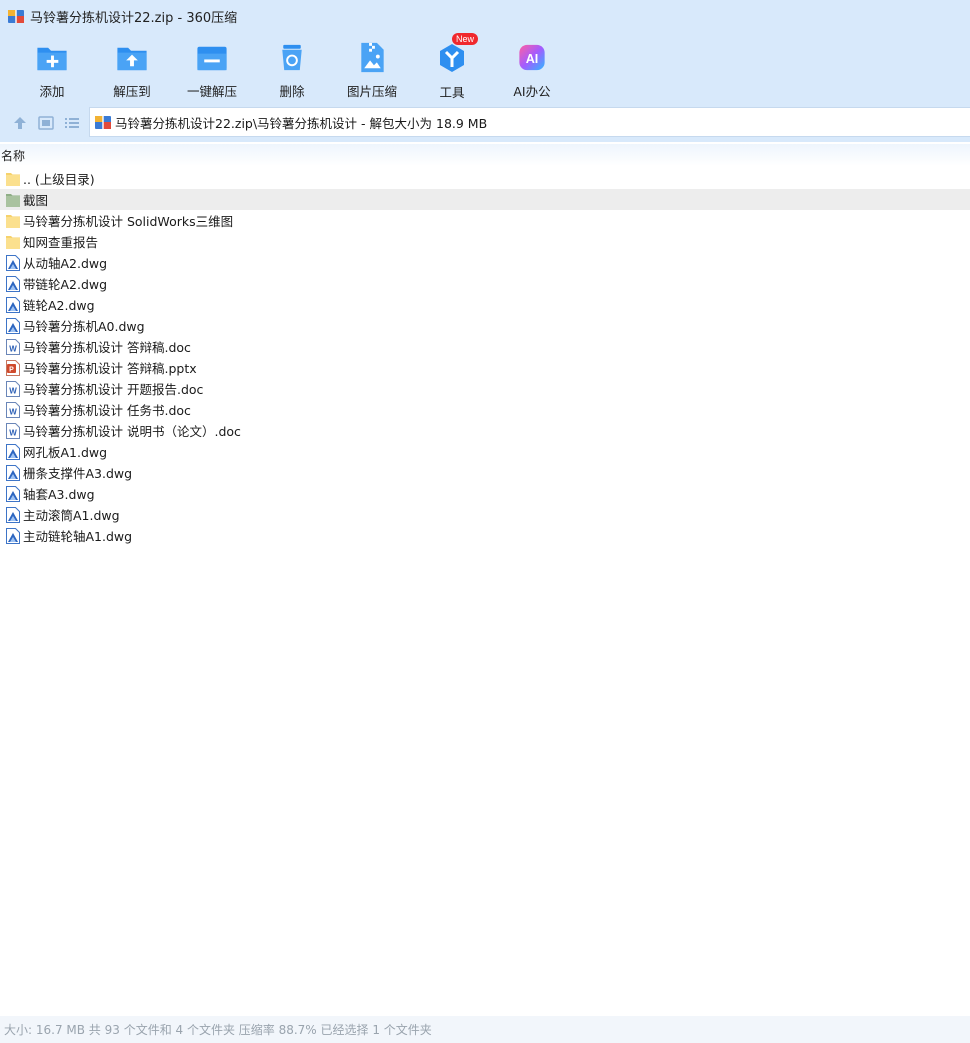 The width and height of the screenshot is (970, 1043). I want to click on file-name: 截图, so click(36, 200).